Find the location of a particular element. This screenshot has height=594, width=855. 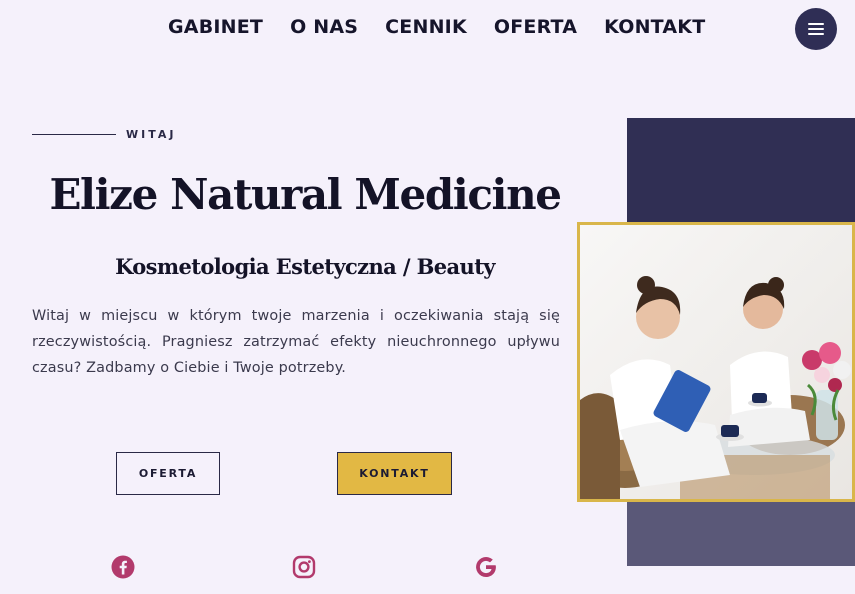

facebook-icon is located at coordinates (123, 567).